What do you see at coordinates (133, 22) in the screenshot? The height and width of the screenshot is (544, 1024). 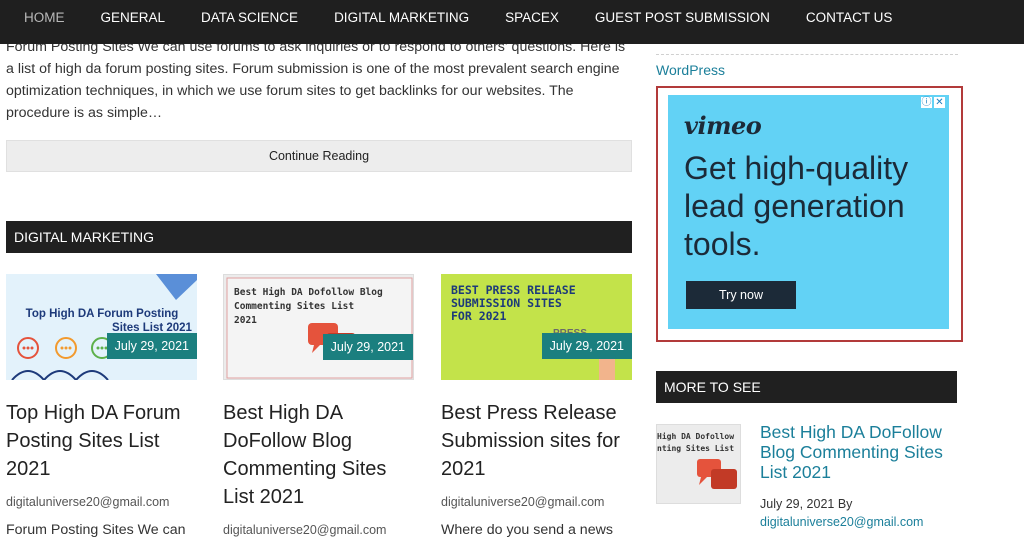 I see `nav-general: GENERAL` at bounding box center [133, 22].